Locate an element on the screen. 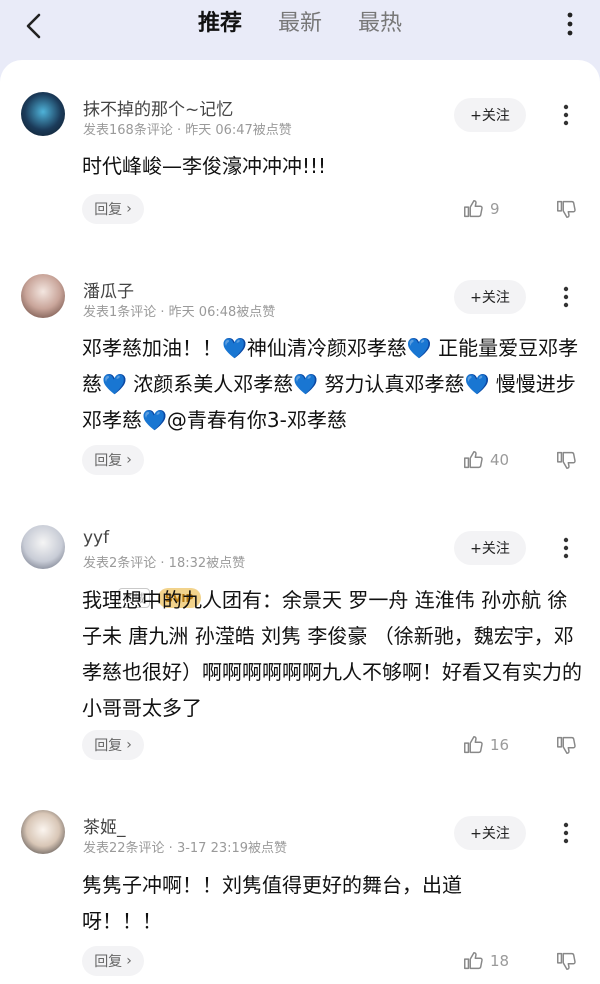  like-button: 9 is located at coordinates (481, 209).